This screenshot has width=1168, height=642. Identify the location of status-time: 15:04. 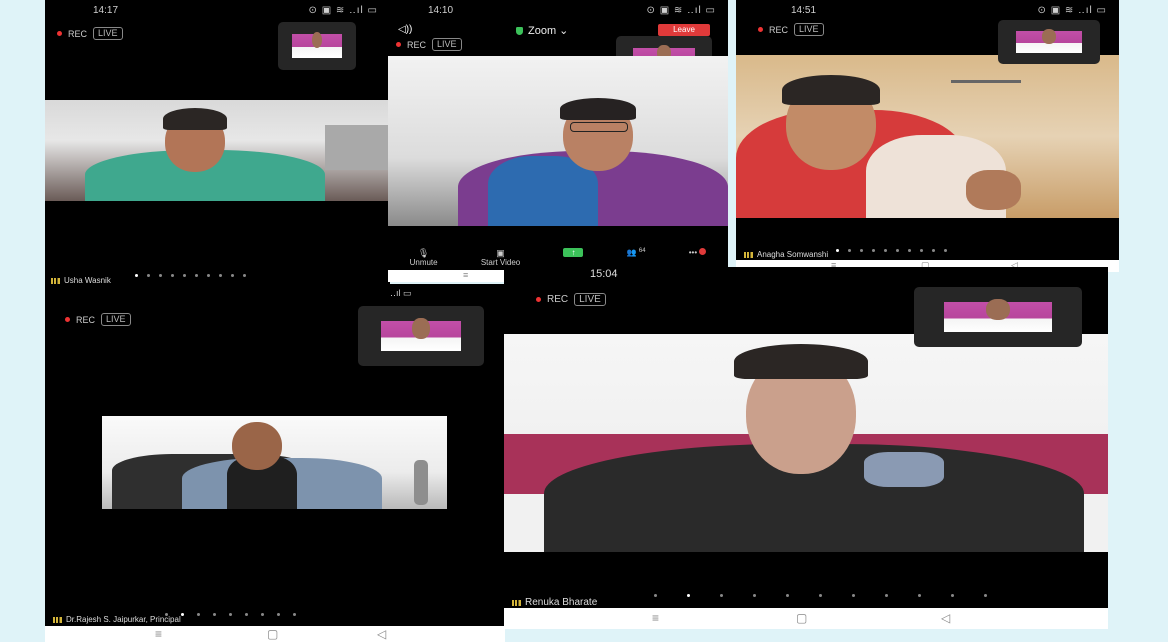
(604, 274).